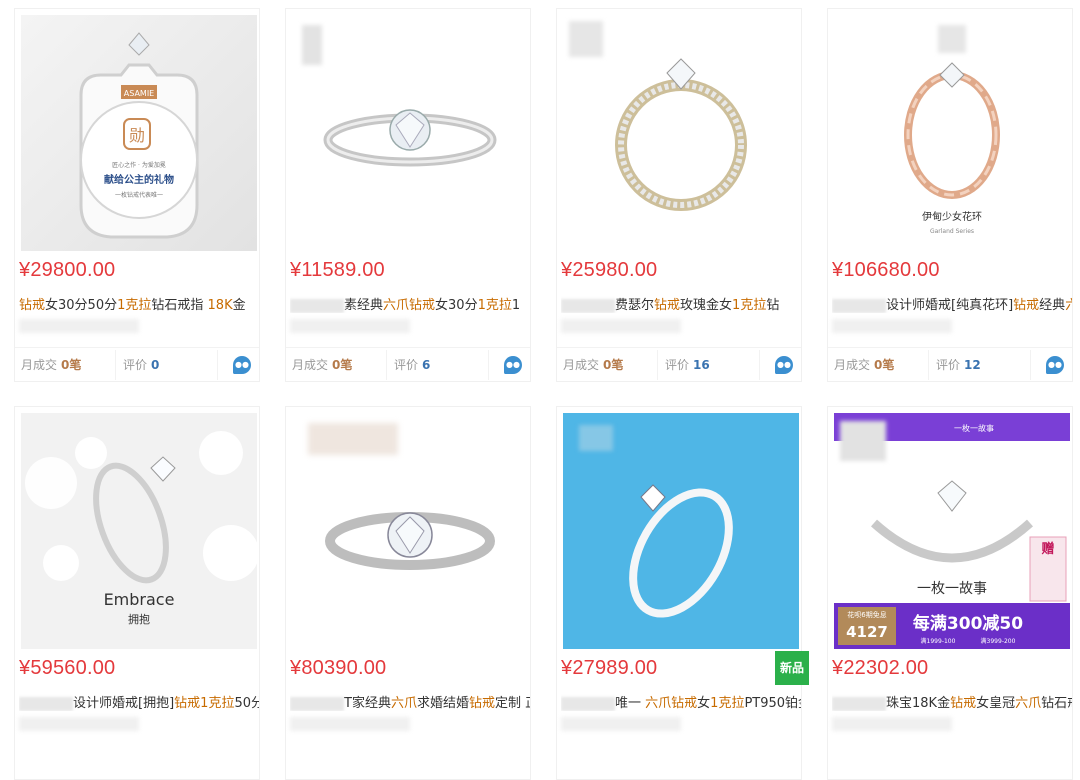  Describe the element at coordinates (67, 668) in the screenshot. I see `product-price: ¥59560.00` at that location.